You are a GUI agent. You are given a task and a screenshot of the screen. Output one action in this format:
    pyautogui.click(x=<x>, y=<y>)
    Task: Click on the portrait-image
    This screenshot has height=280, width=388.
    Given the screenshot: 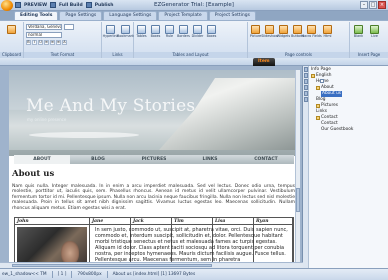 What is the action you would take?
    pyautogui.click(x=52, y=246)
    